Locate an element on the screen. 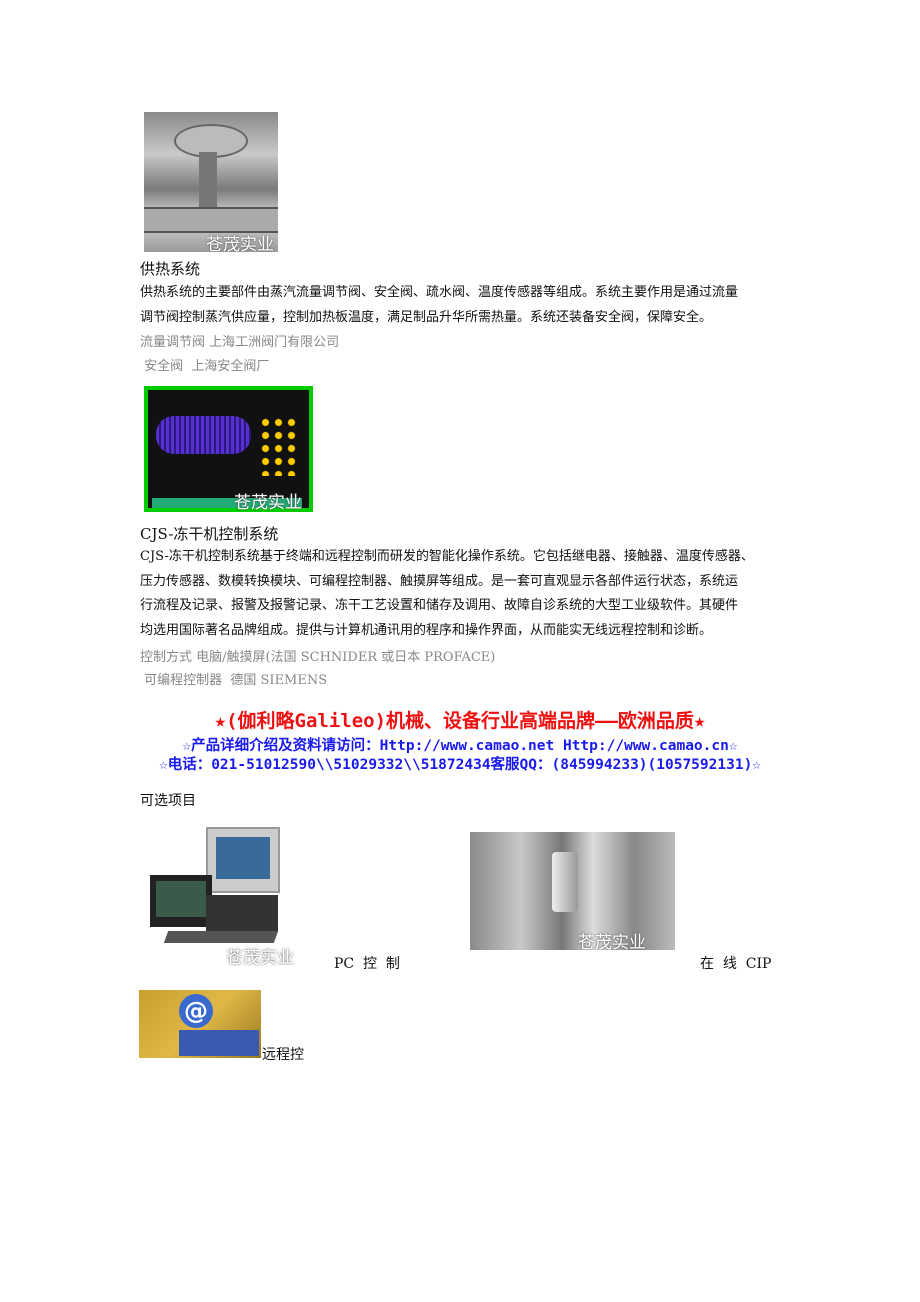 Image resolution: width=920 pixels, height=1302 pixels. section-title-heating: 供热系统 is located at coordinates (170, 269).